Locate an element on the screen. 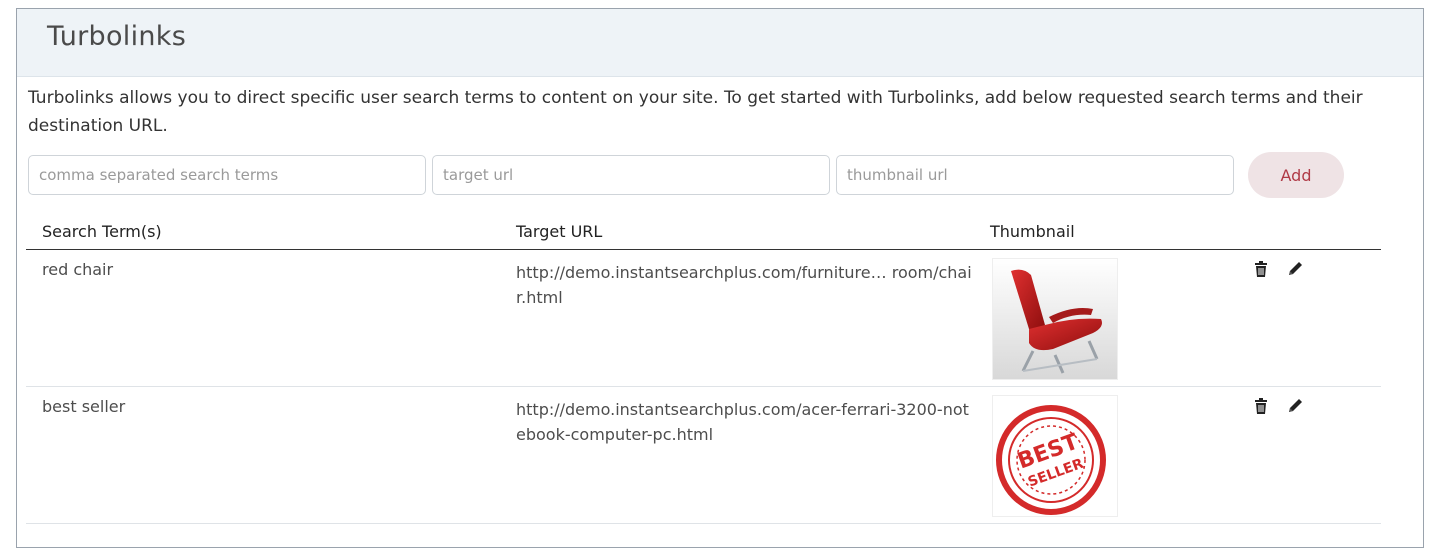  panel-header: Turbolinks is located at coordinates (720, 43).